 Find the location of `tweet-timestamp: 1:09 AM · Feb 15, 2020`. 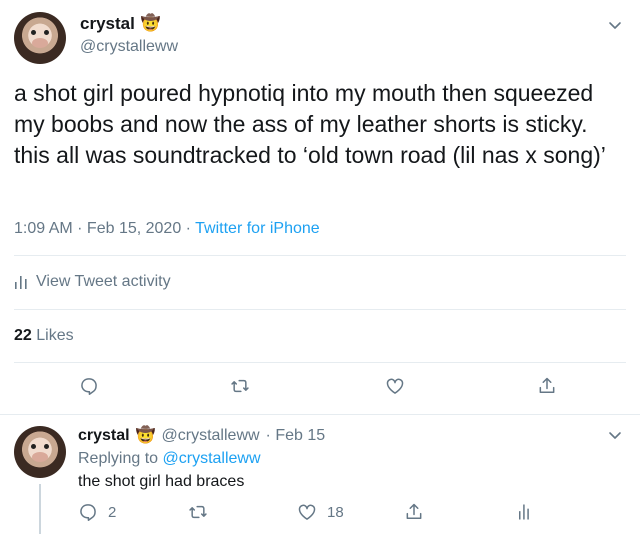

tweet-timestamp: 1:09 AM · Feb 15, 2020 is located at coordinates (97, 228).